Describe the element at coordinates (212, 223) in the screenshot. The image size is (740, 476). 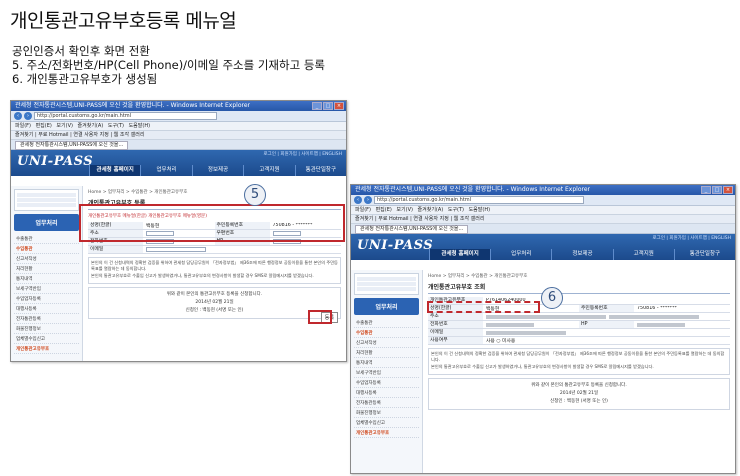
I see `form-highlight-box` at that location.